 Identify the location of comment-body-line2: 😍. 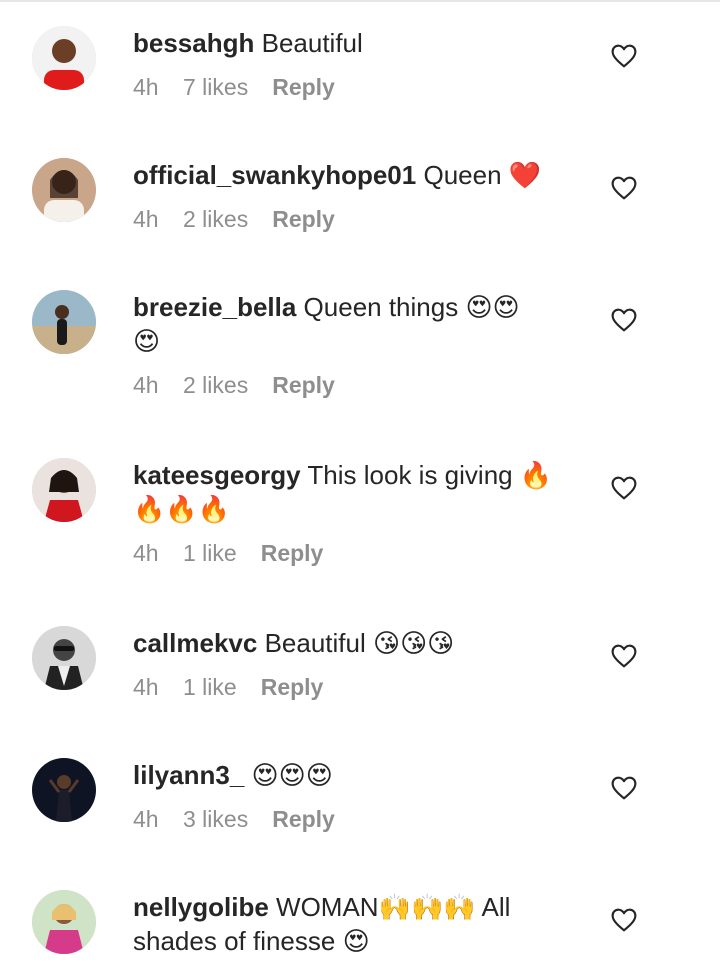
(147, 341).